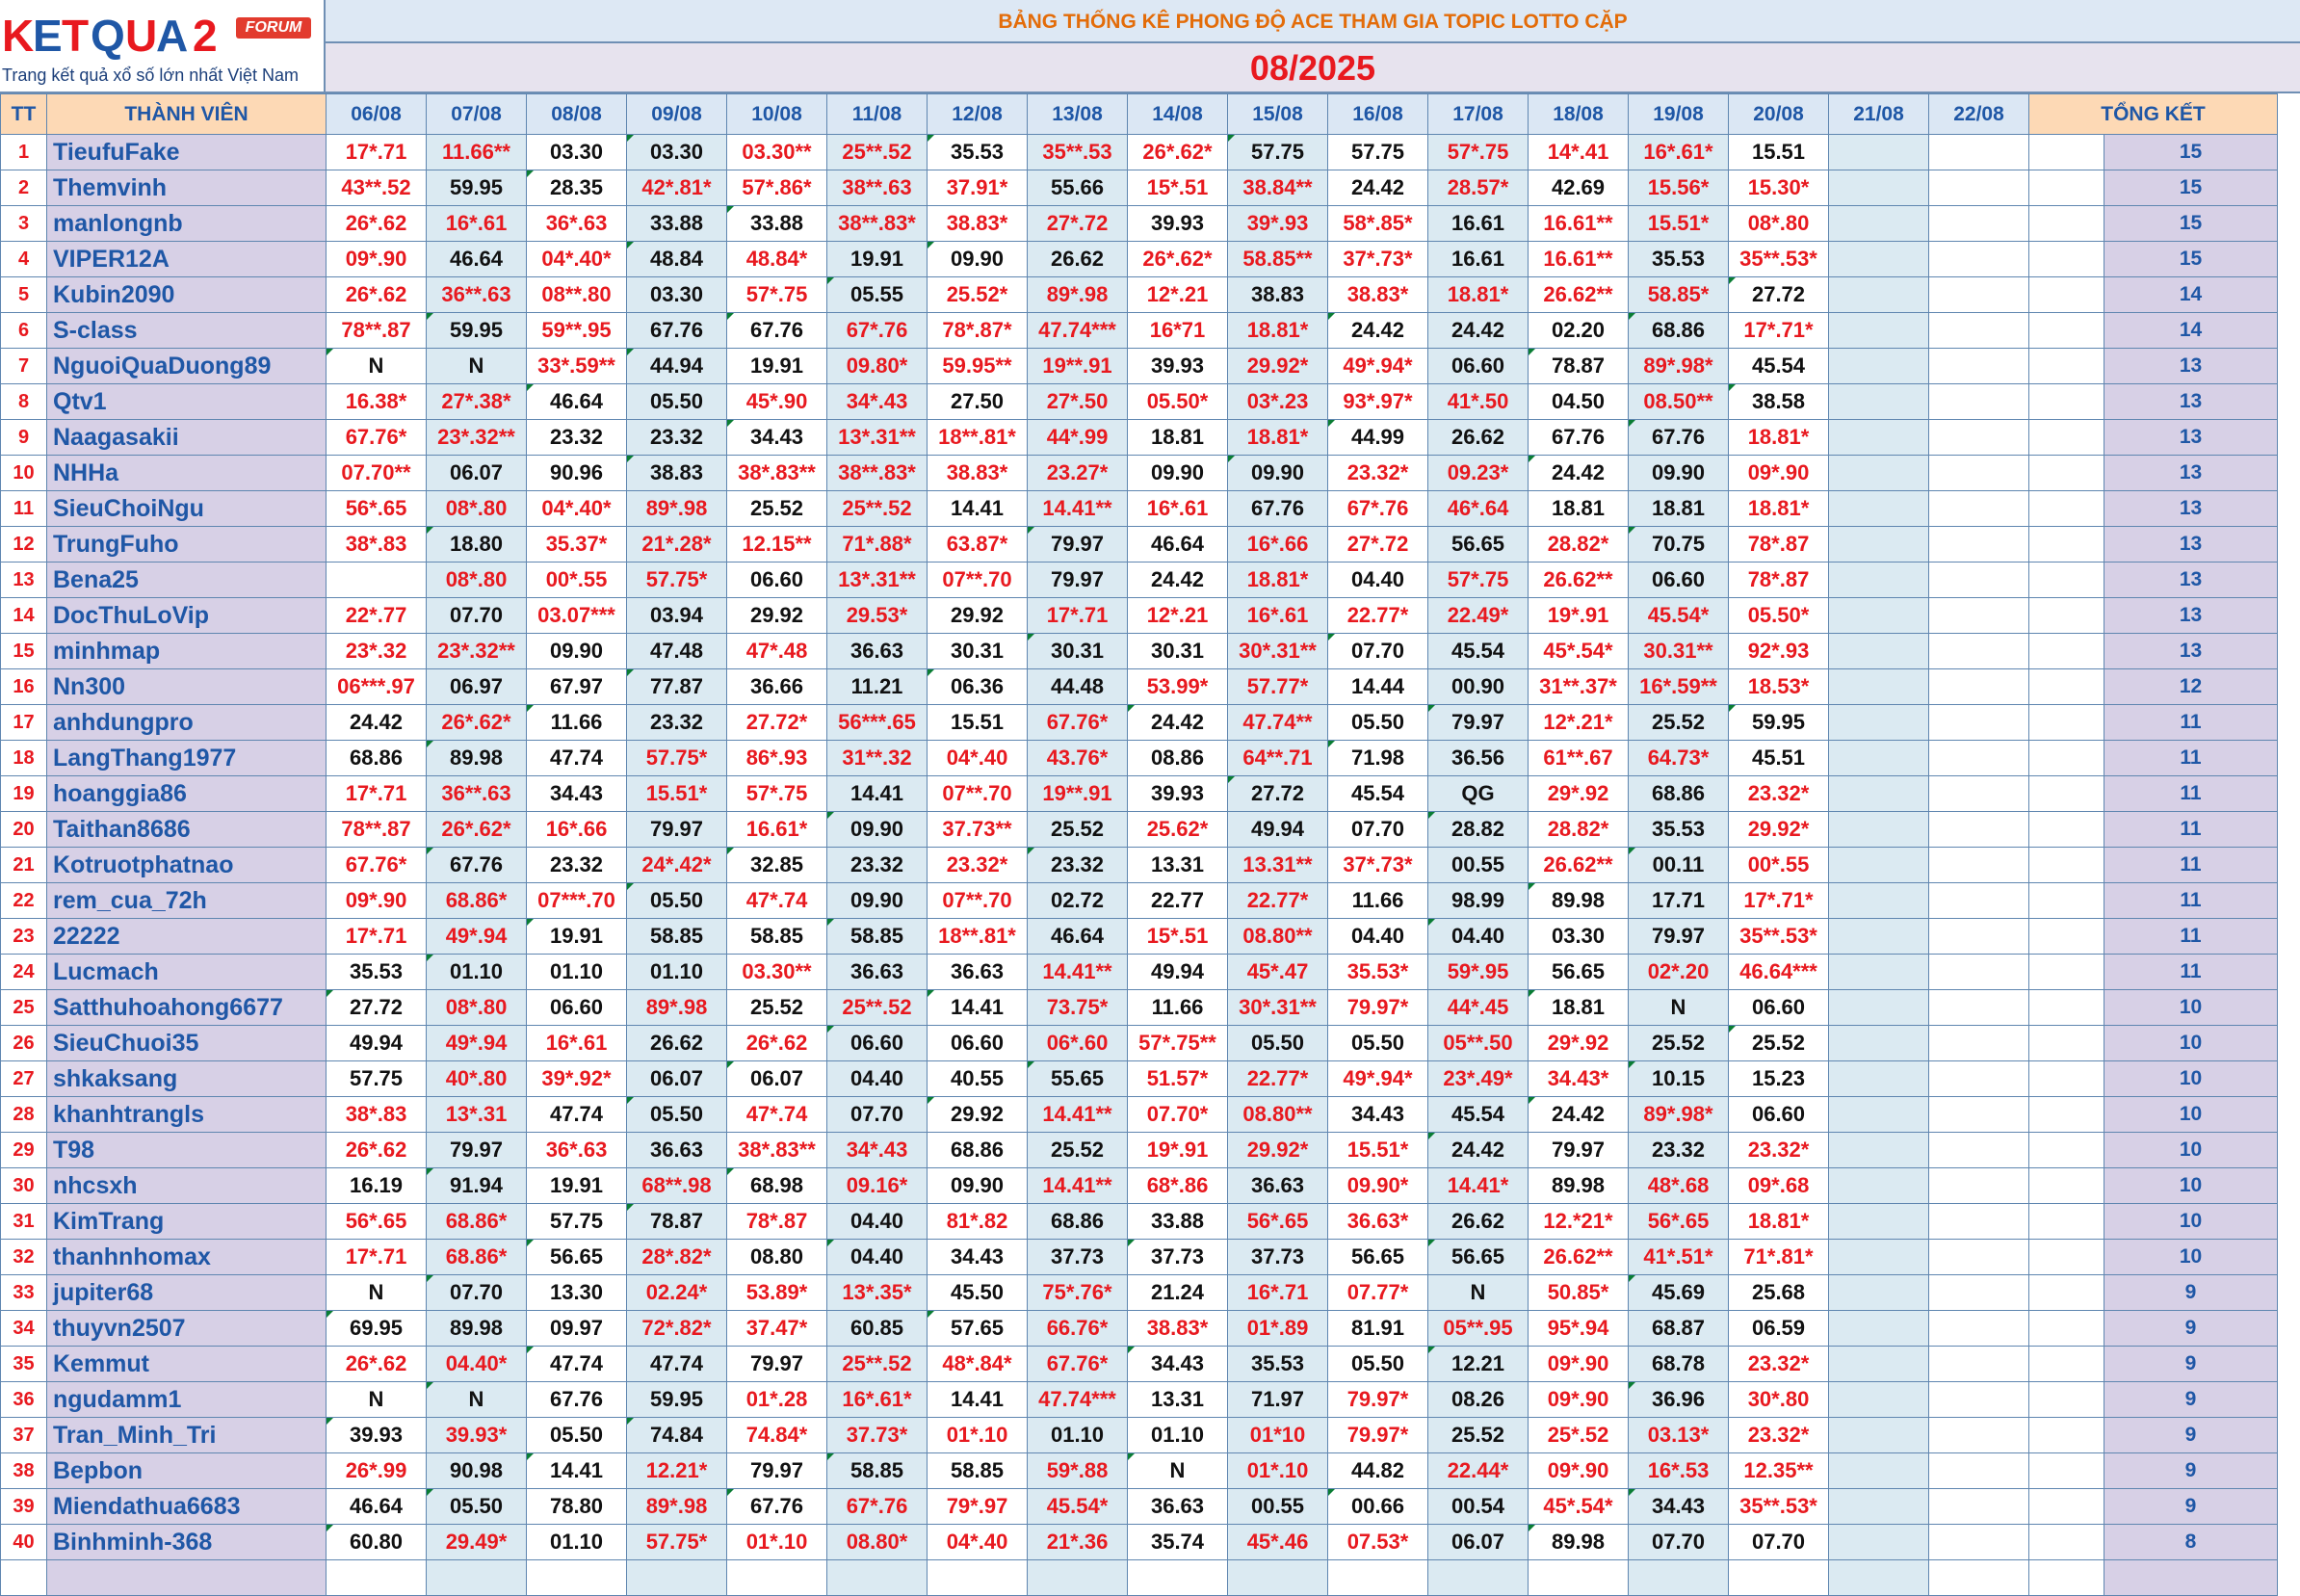 The height and width of the screenshot is (1596, 2300). I want to click on result-cell: 57.77*, so click(1277, 687).